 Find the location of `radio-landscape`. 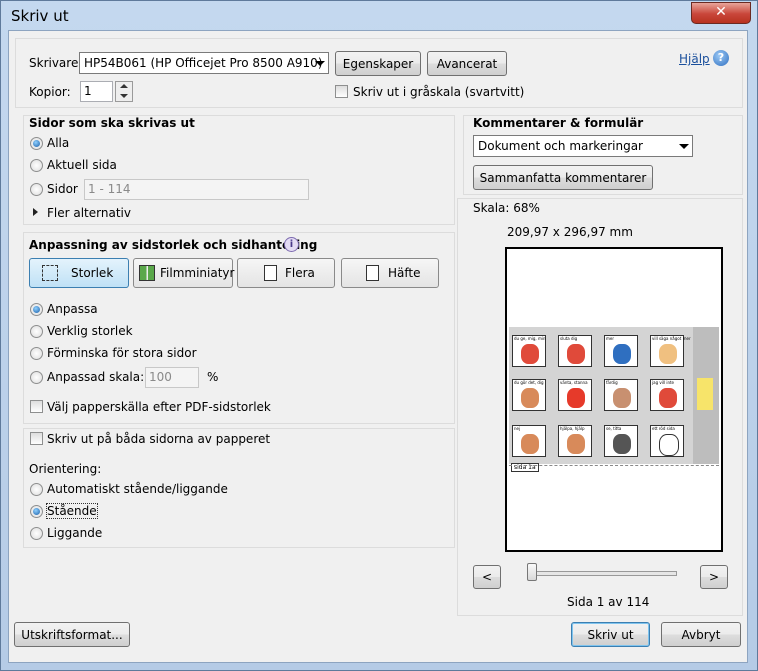

radio-landscape is located at coordinates (36, 533).